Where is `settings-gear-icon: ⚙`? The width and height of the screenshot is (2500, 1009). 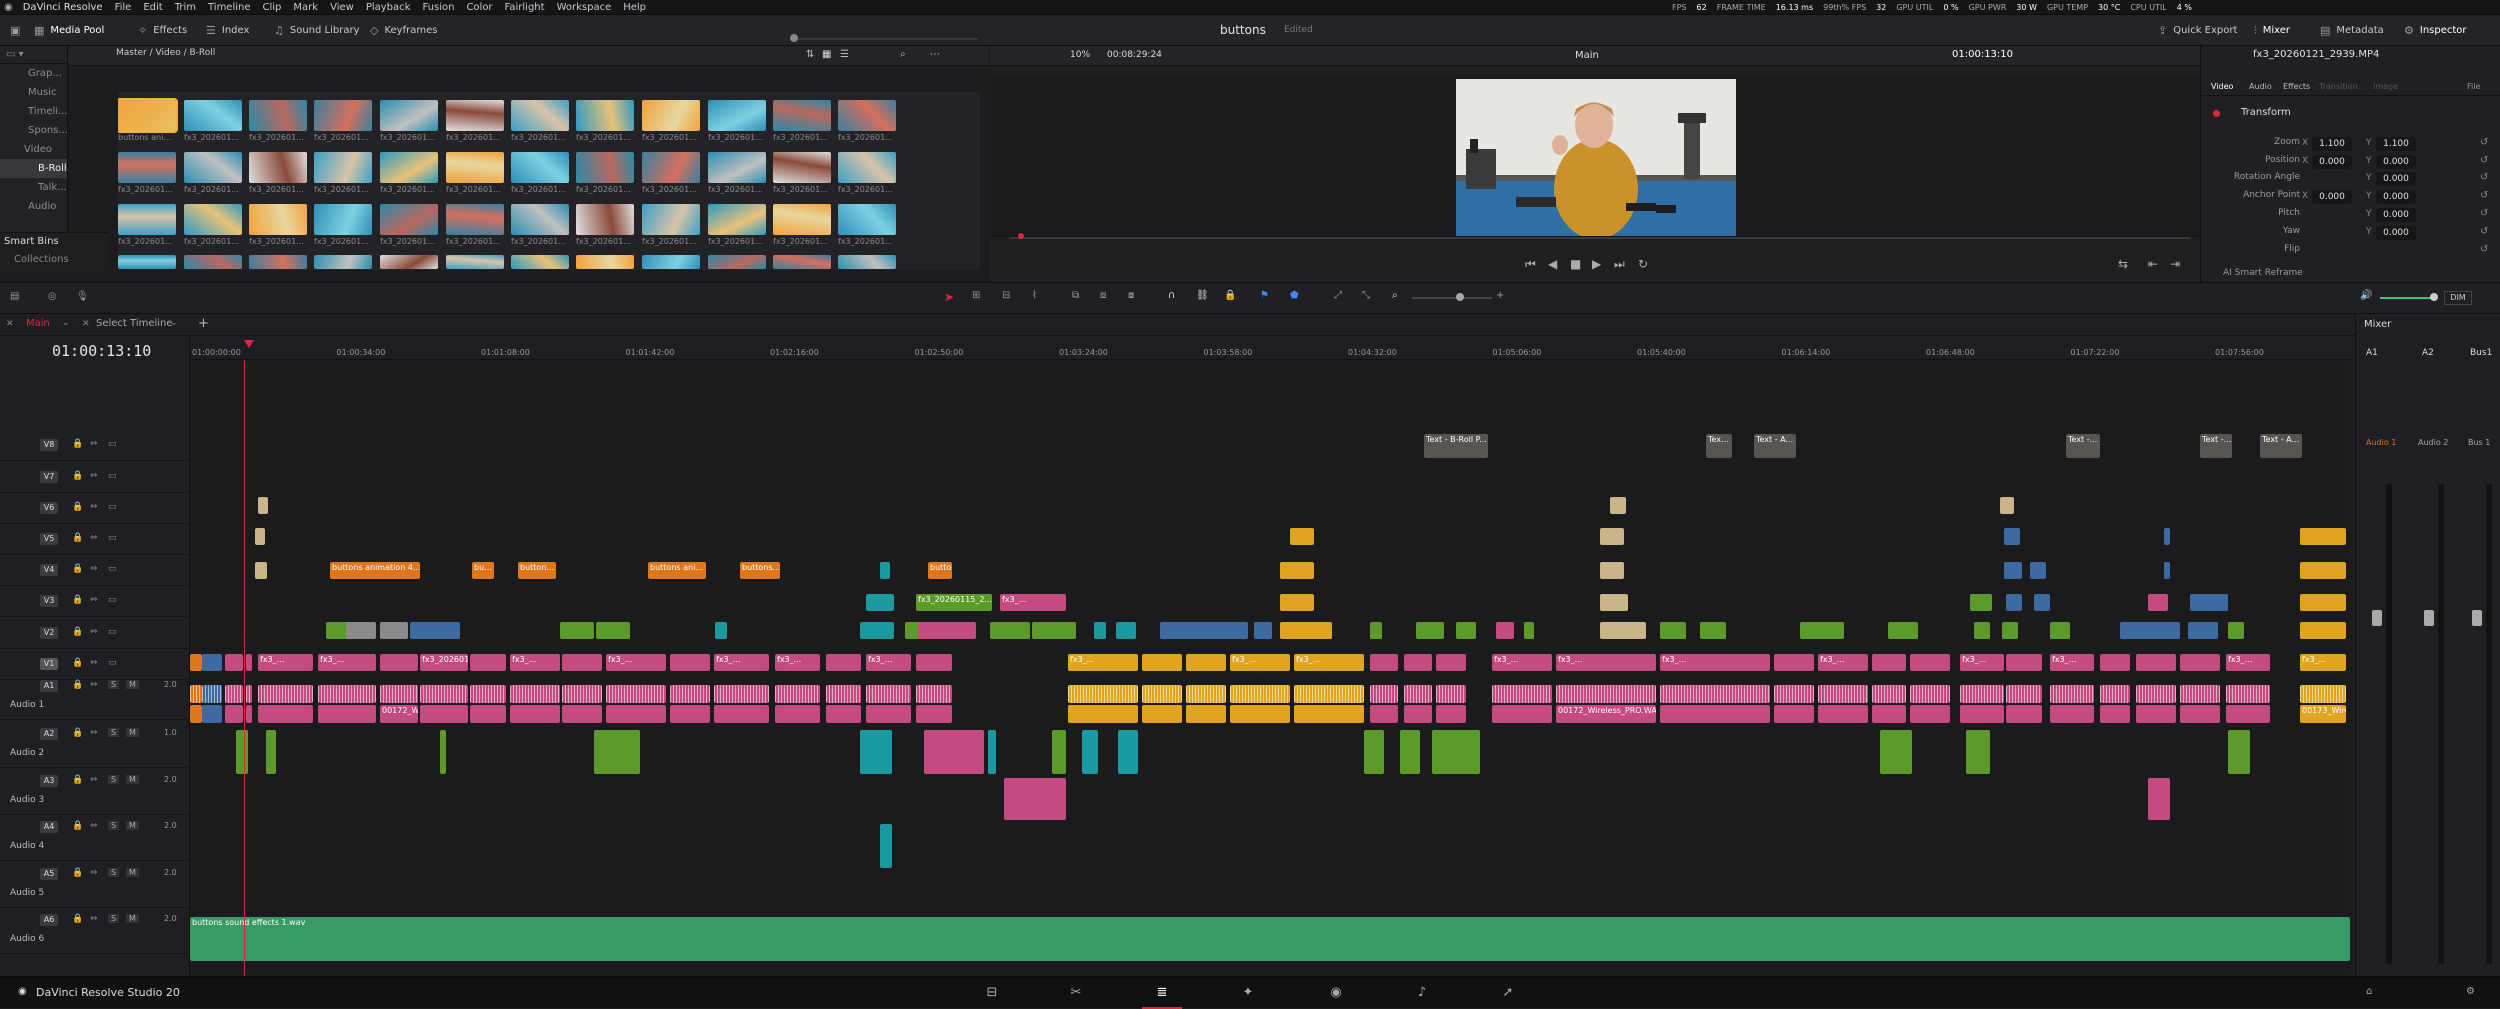
settings-gear-icon: ⚙ is located at coordinates (2470, 991).